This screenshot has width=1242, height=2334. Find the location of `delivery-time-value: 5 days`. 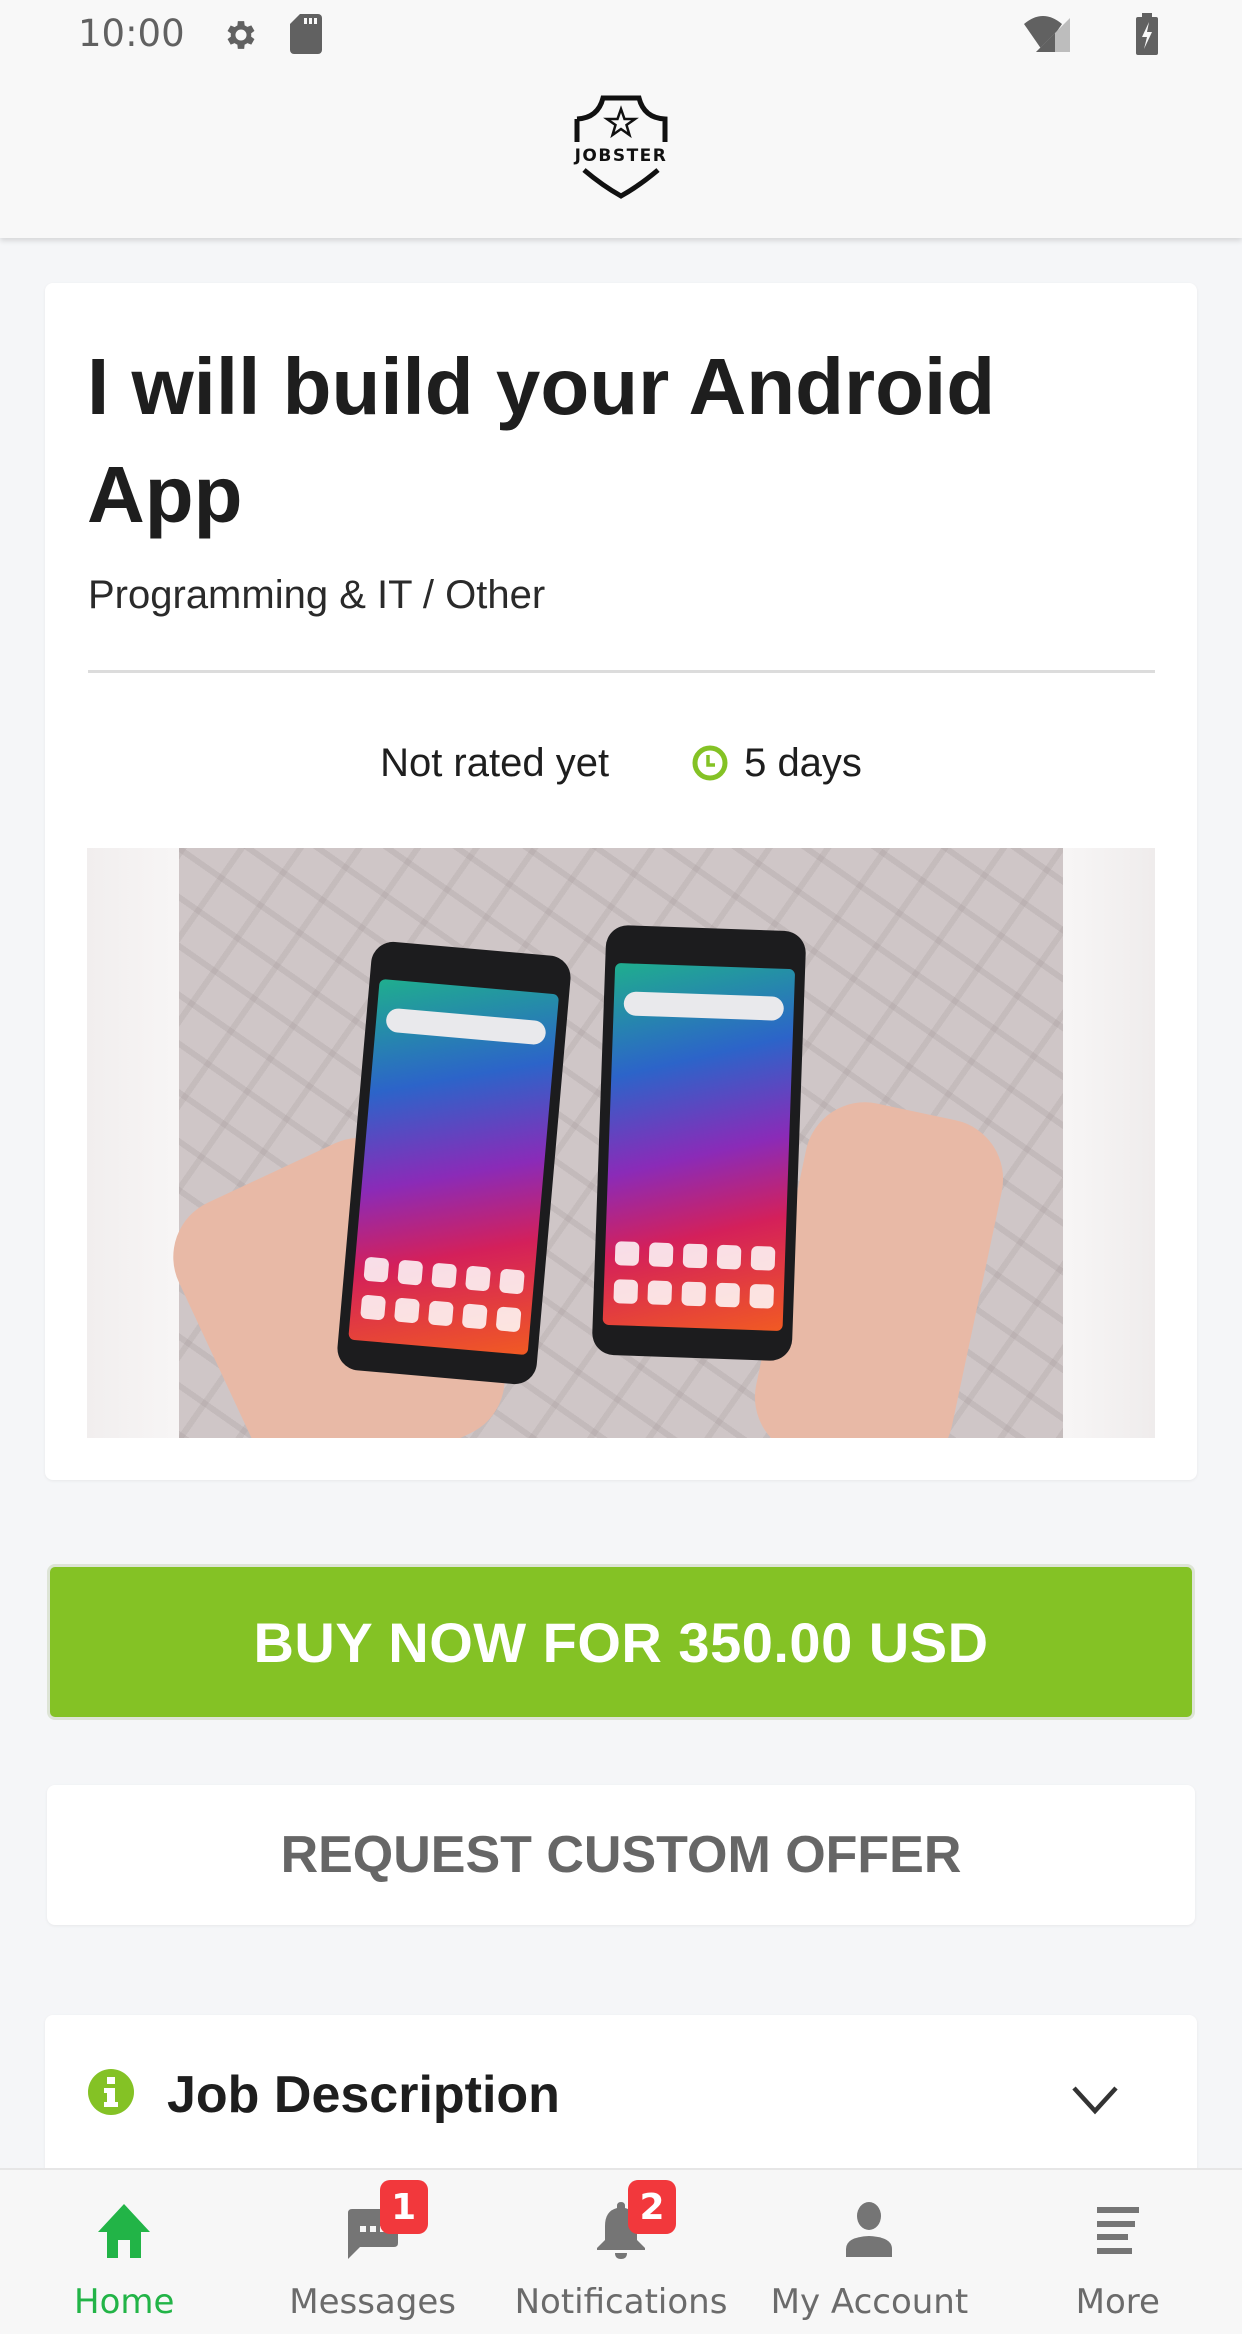

delivery-time-value: 5 days is located at coordinates (803, 762).